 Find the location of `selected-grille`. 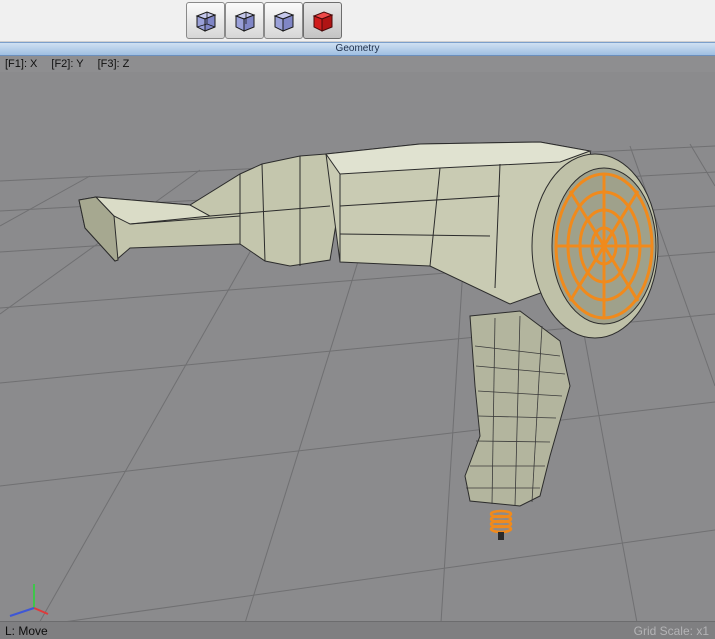

selected-grille is located at coordinates (604, 246).